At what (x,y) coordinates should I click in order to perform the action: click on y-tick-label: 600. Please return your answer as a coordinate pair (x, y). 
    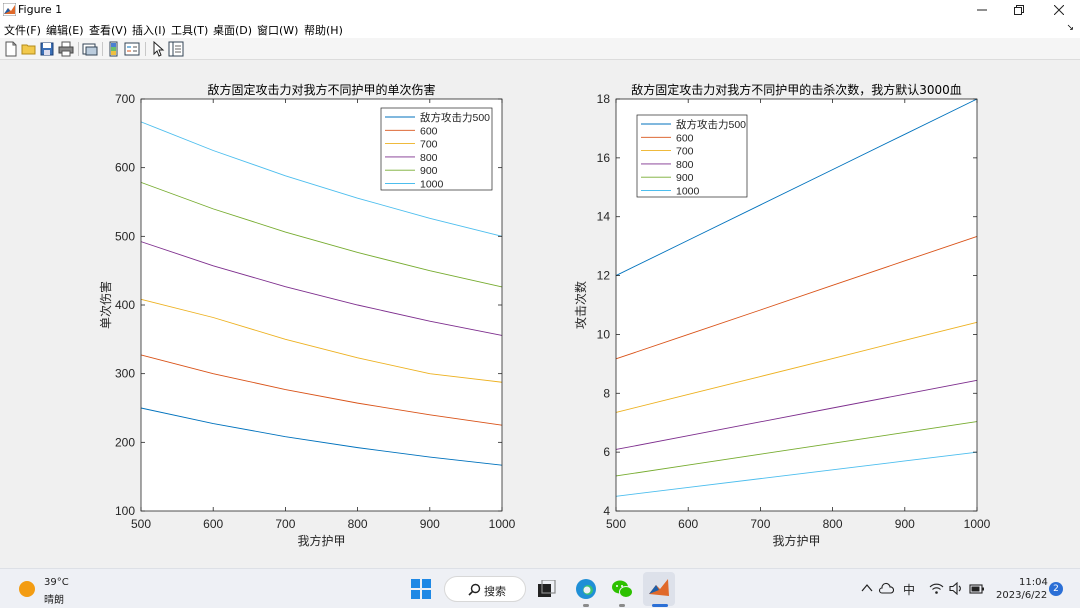
    Looking at the image, I should click on (125, 168).